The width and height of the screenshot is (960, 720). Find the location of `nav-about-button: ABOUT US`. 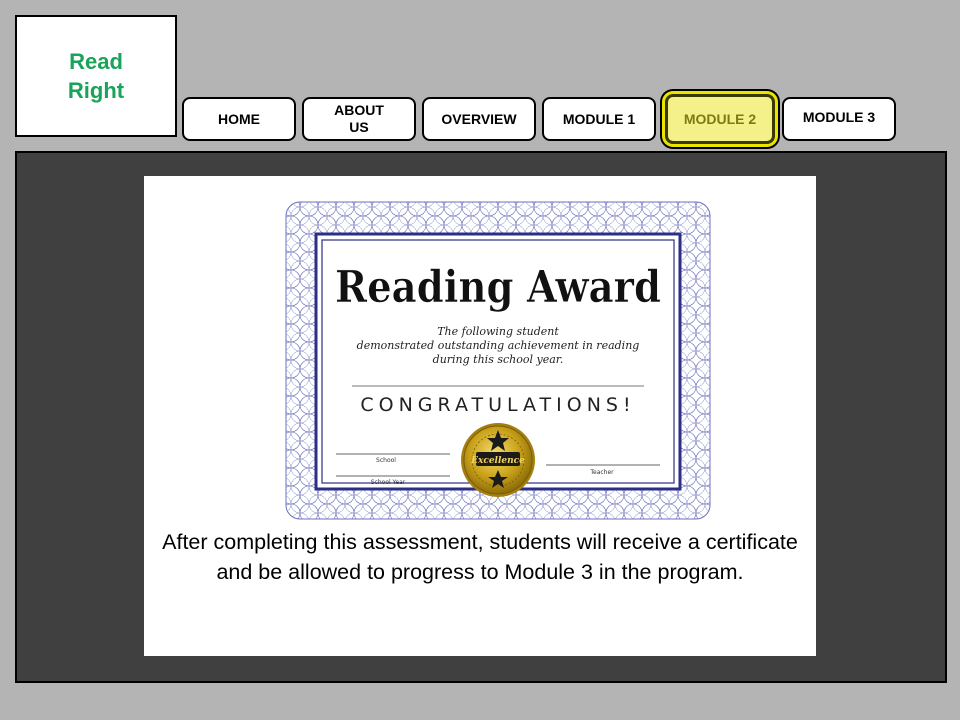

nav-about-button: ABOUT US is located at coordinates (359, 119).